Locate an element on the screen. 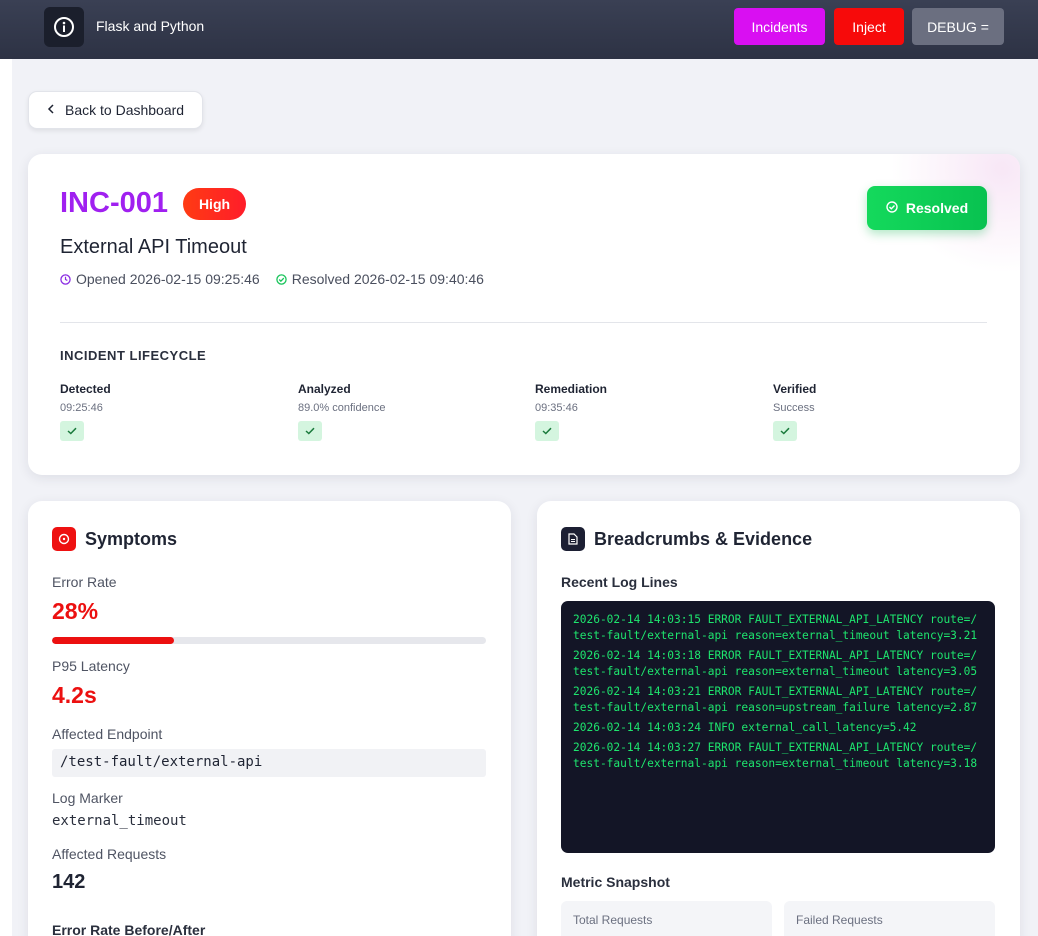  resolved-meta: Resolved 2026-02-15 09:40:46 is located at coordinates (379, 279).